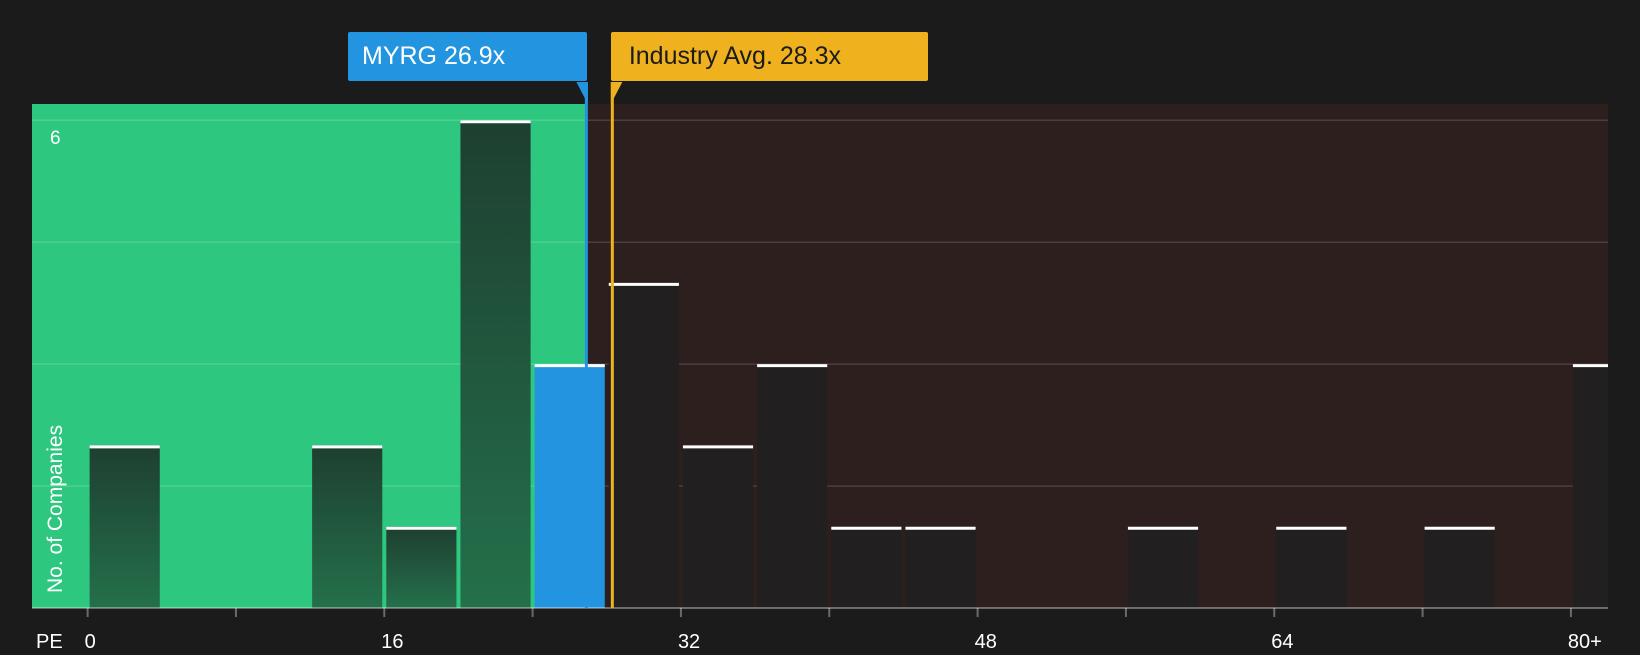  I want to click on x-tick-label: 64, so click(1282, 640).